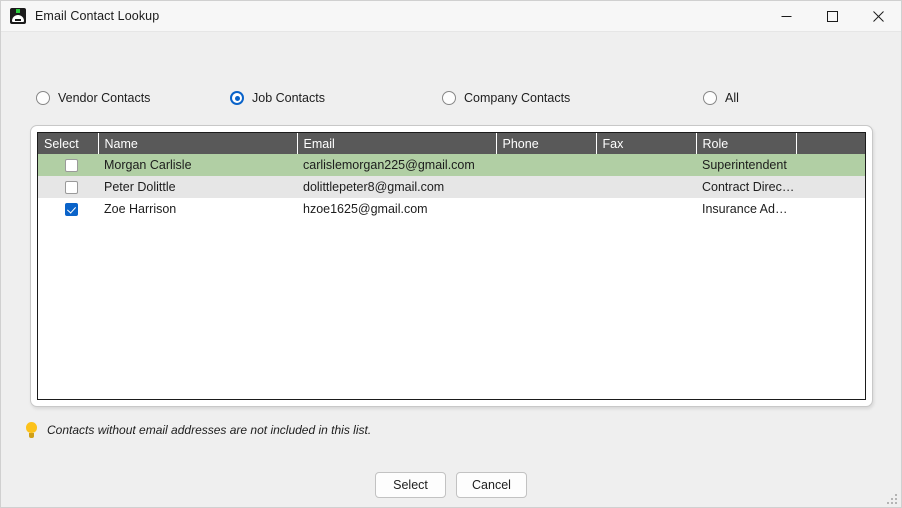  What do you see at coordinates (237, 98) in the screenshot?
I see `radio-icon-job-contacts` at bounding box center [237, 98].